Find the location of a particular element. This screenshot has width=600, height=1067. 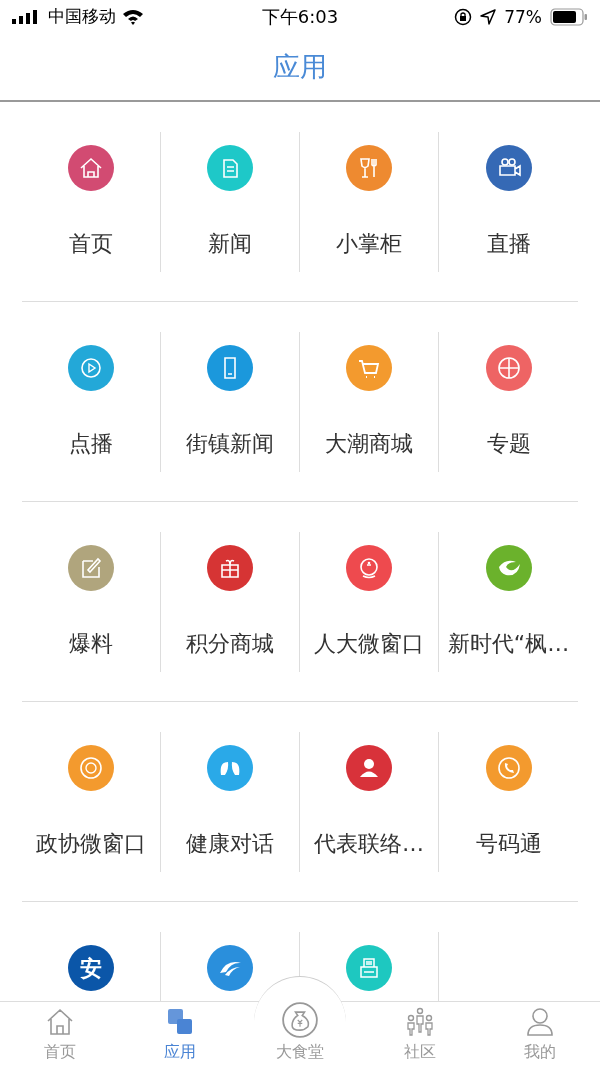

leaf-swirl-icon is located at coordinates (508, 568).